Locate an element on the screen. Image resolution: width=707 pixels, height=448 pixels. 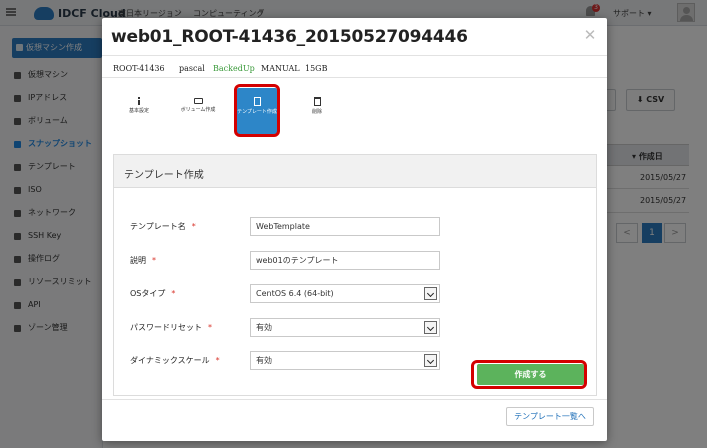
modal-title: web01_ROOT-41436_20150527094446 is located at coordinates (289, 37).